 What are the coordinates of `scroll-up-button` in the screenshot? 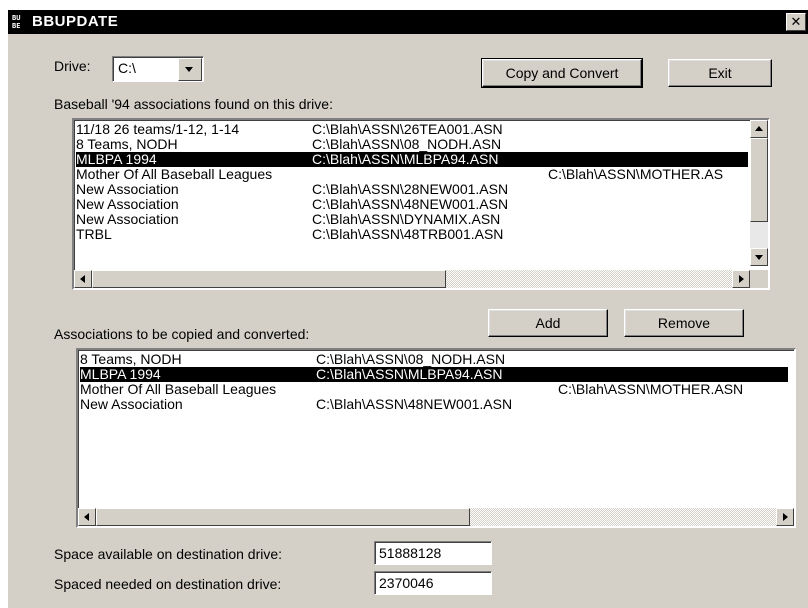 It's located at (759, 129).